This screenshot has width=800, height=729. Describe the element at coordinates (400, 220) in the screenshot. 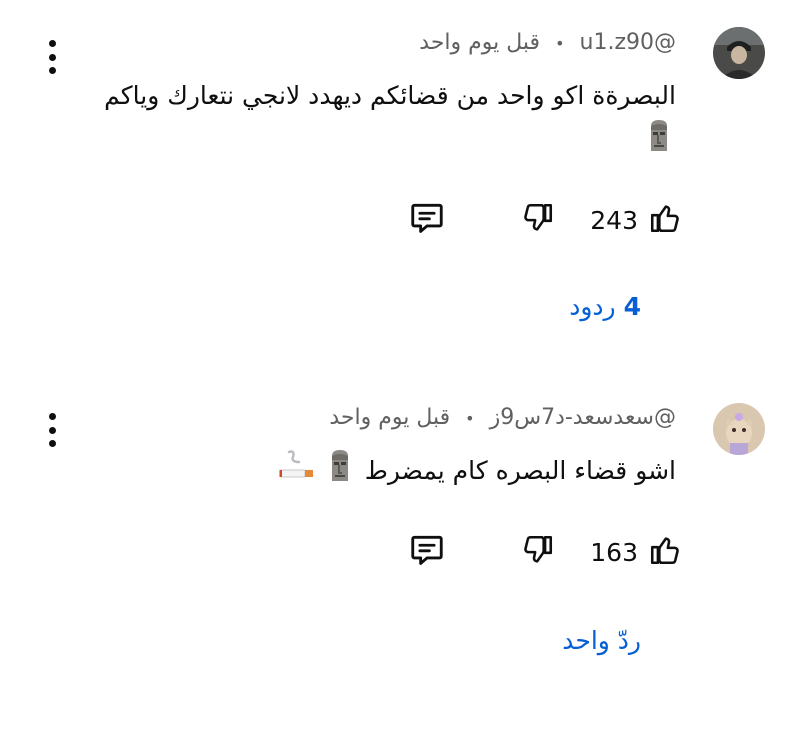

I see `comment-actions: 243` at that location.